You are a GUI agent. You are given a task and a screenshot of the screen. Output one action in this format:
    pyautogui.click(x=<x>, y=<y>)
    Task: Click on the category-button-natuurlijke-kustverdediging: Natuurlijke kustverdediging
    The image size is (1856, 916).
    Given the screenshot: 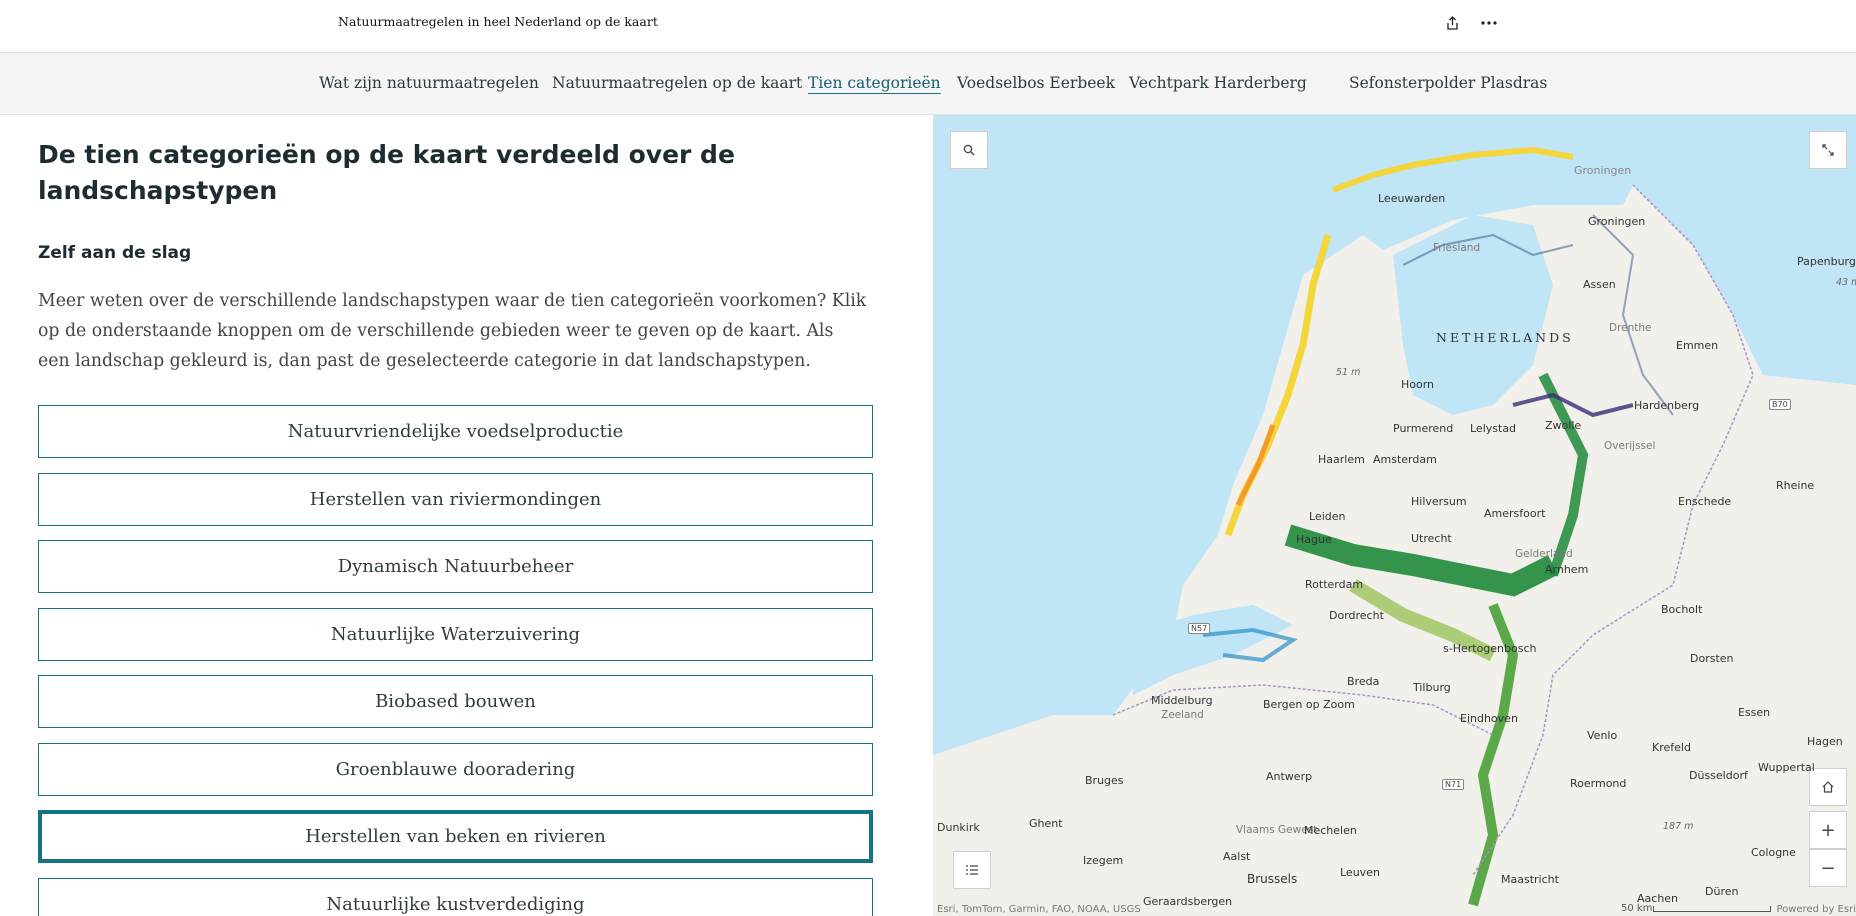 What is the action you would take?
    pyautogui.click(x=455, y=897)
    